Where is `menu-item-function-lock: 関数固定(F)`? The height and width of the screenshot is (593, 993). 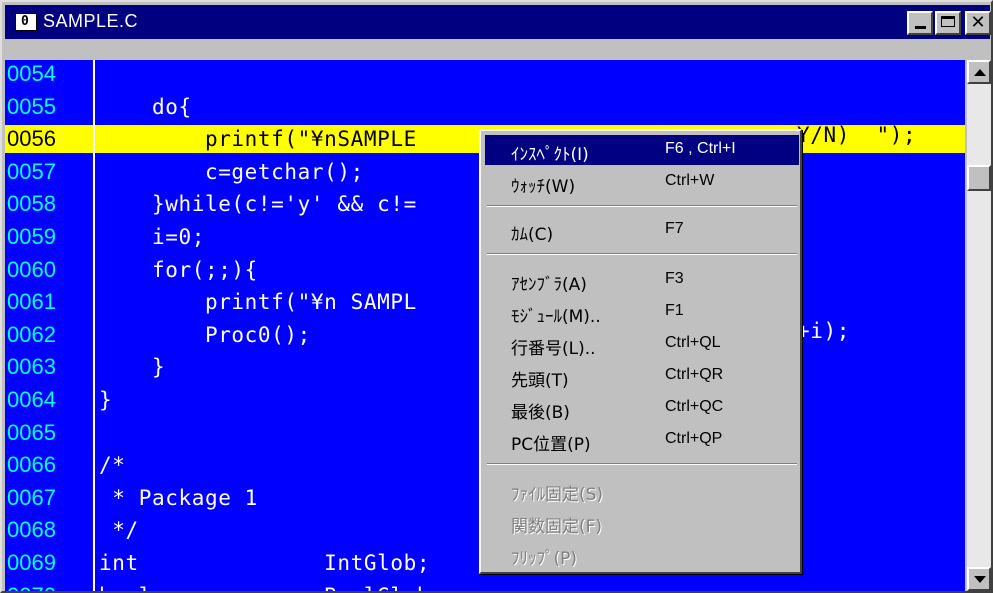
menu-item-function-lock: 関数固定(F) is located at coordinates (642, 522).